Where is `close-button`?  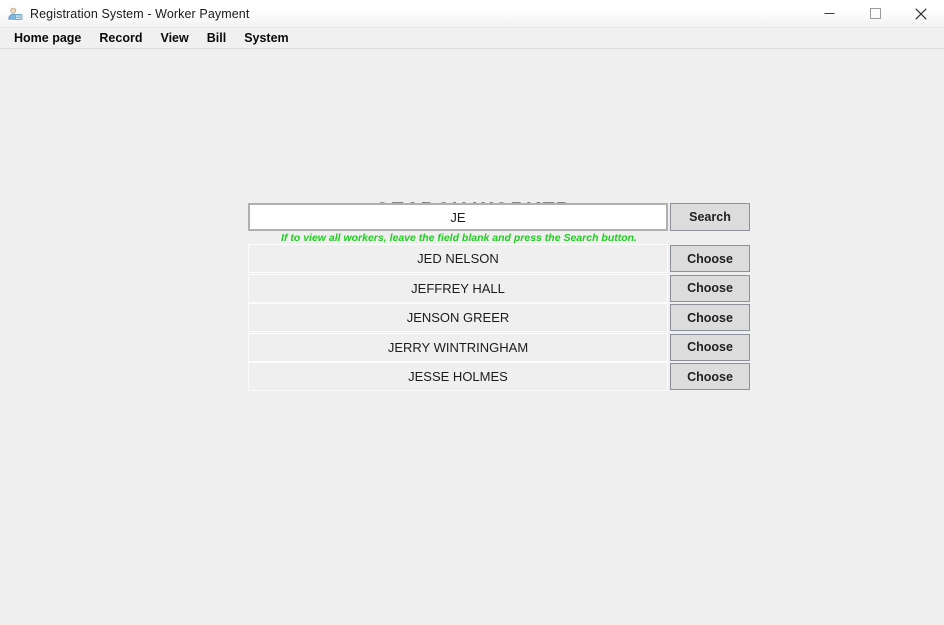 close-button is located at coordinates (921, 13).